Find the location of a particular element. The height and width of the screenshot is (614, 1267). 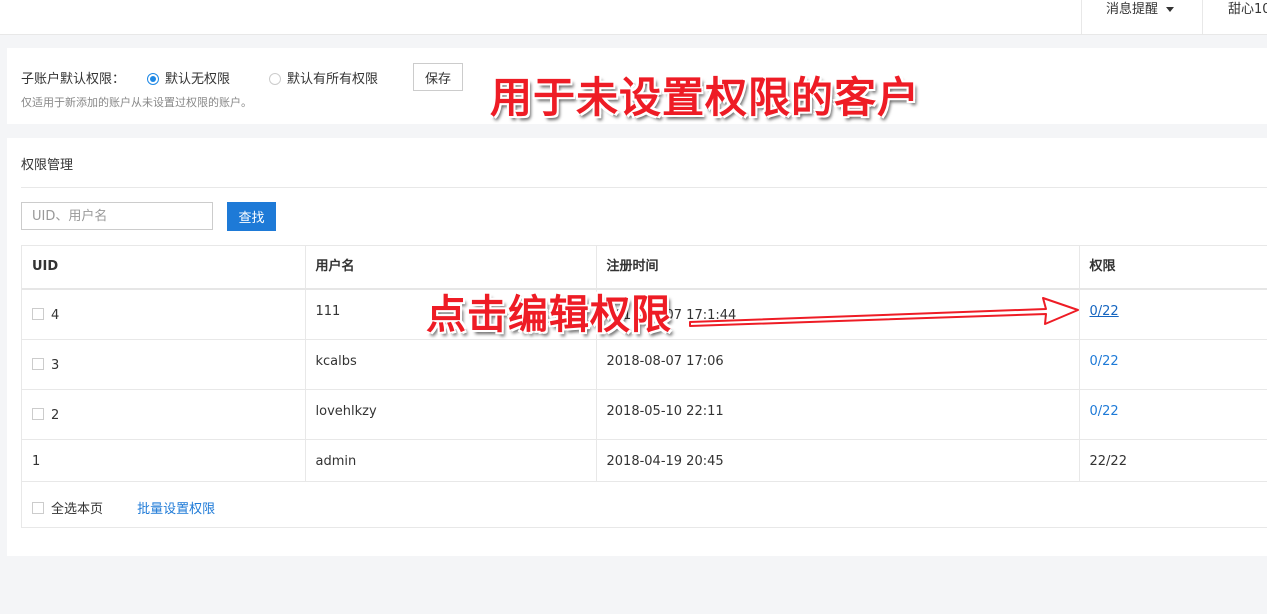

uid-cell: 4 is located at coordinates (55, 315).